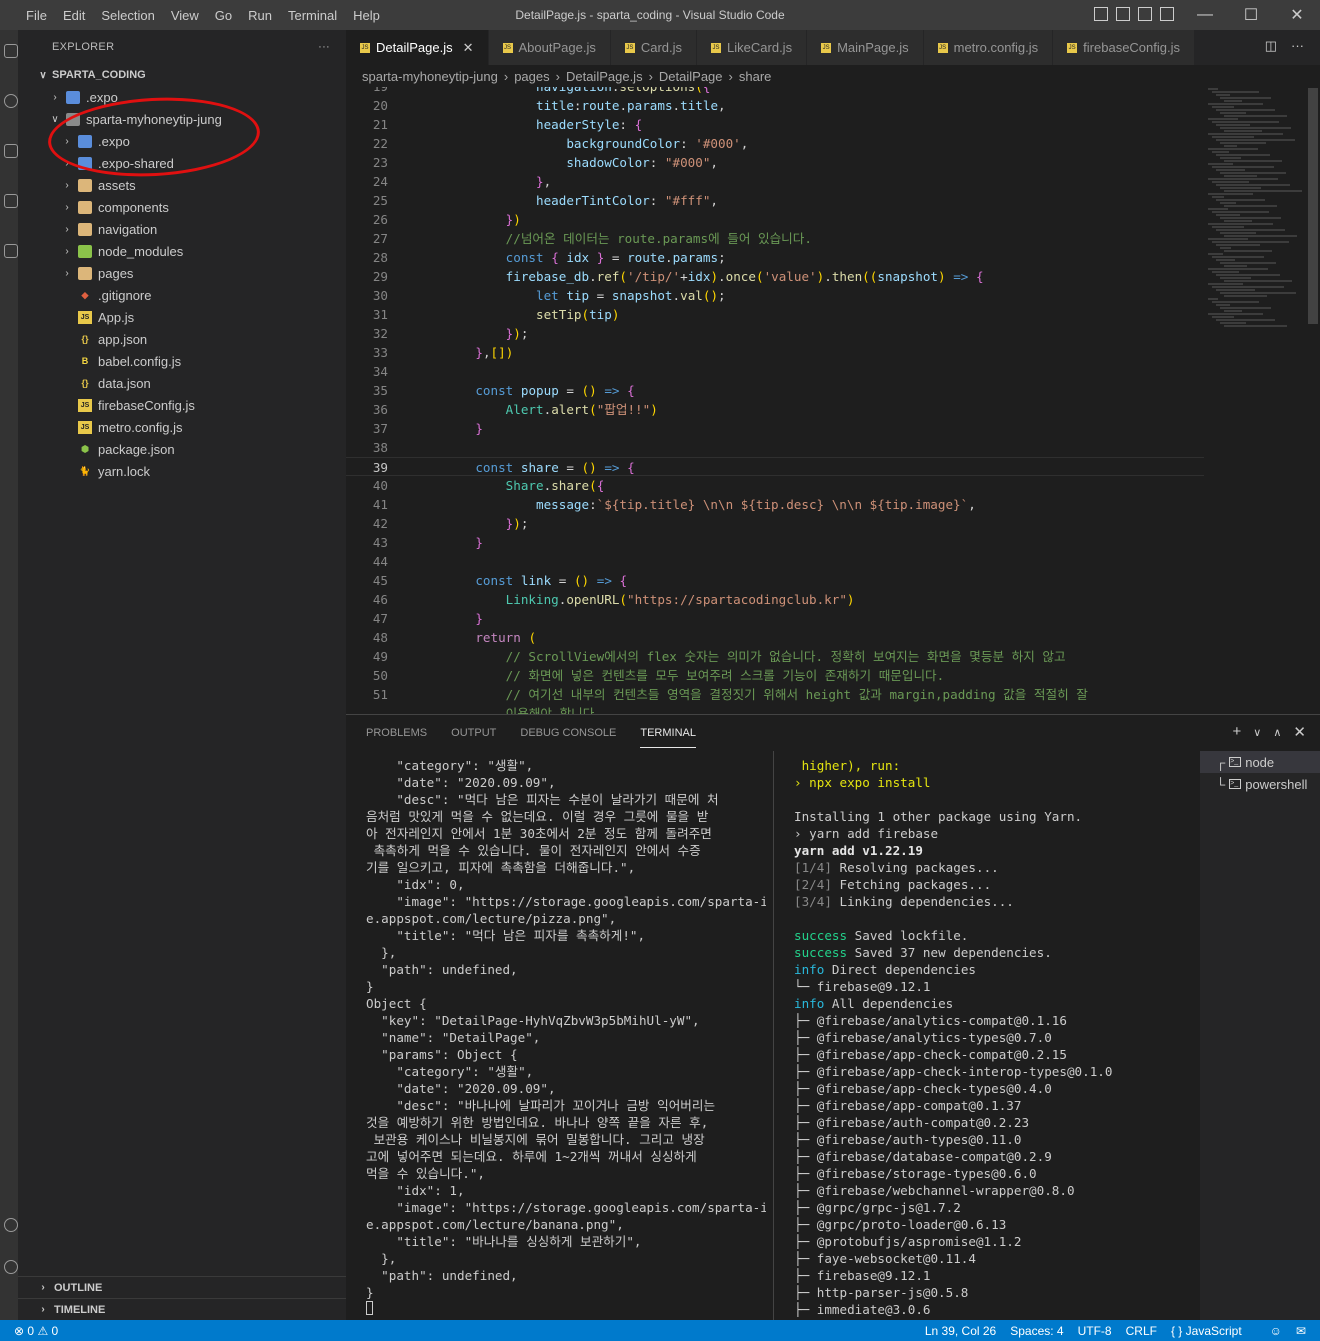 The image size is (1320, 1341). I want to click on minimize-icon: —, so click(1205, 15).